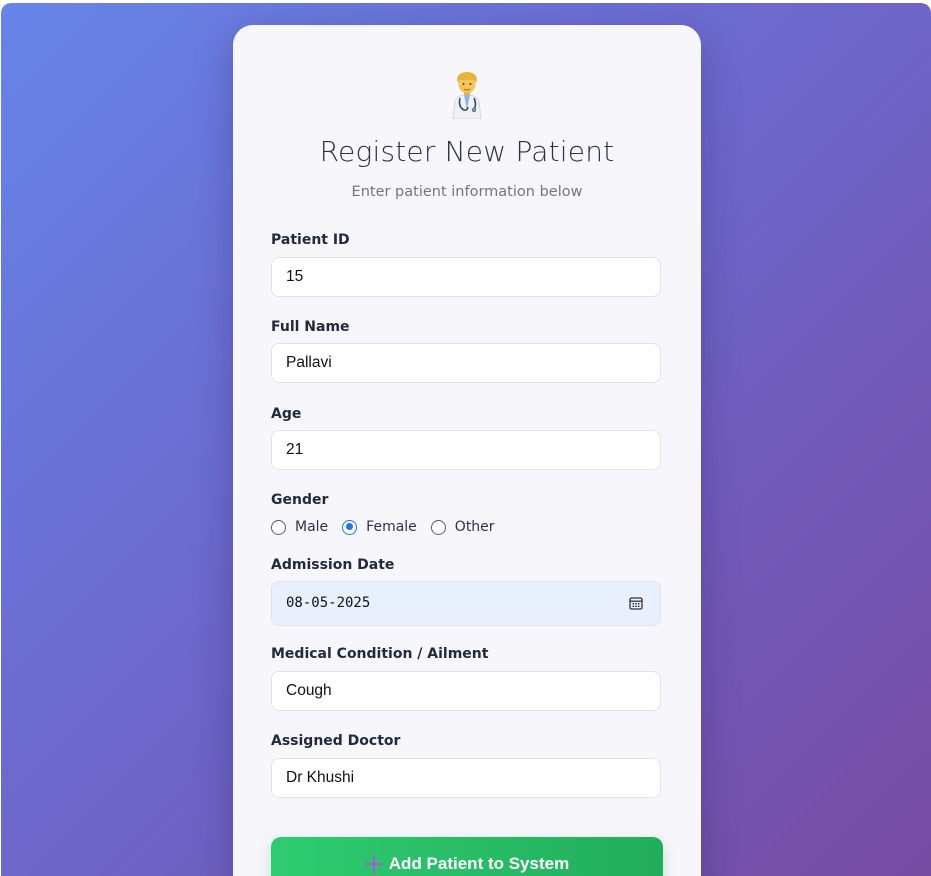 The height and width of the screenshot is (876, 931). What do you see at coordinates (479, 863) in the screenshot?
I see `add-patient-button-label: Add Patient to System` at bounding box center [479, 863].